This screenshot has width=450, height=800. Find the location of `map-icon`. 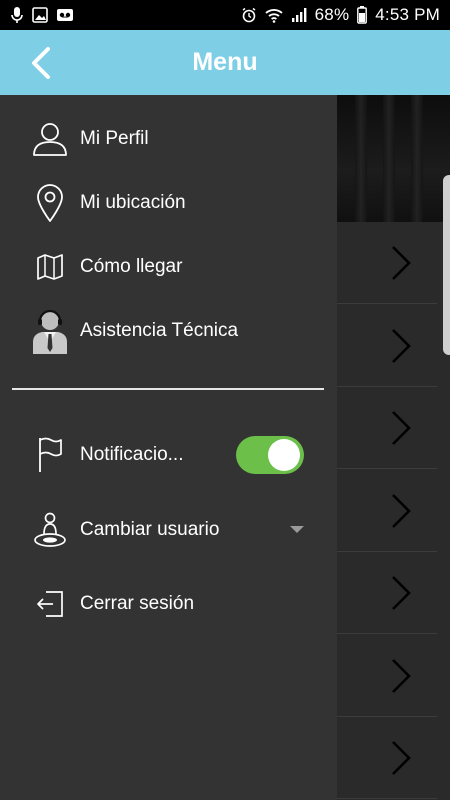

map-icon is located at coordinates (50, 267).